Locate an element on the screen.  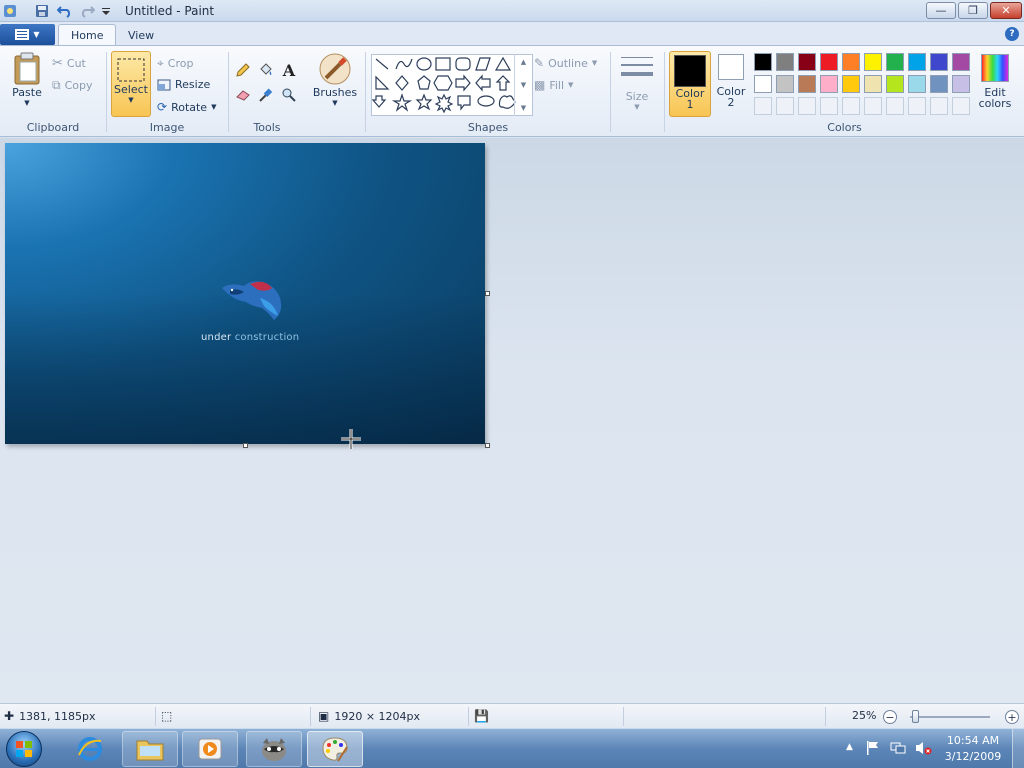
help-icon: ? is located at coordinates (1012, 34).